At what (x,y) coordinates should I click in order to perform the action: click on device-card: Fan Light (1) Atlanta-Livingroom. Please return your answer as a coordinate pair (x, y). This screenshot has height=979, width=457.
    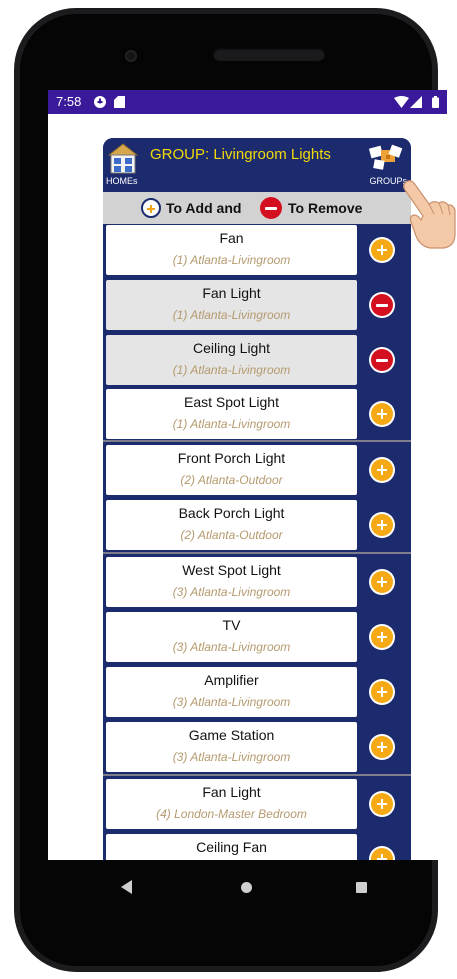
    Looking at the image, I should click on (231, 305).